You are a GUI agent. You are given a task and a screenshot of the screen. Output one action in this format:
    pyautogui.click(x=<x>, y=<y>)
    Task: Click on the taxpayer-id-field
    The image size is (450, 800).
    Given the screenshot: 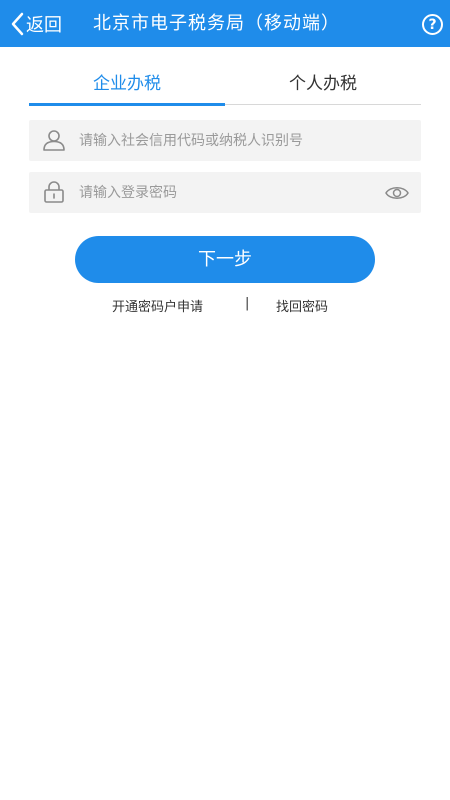 What is the action you would take?
    pyautogui.click(x=225, y=140)
    